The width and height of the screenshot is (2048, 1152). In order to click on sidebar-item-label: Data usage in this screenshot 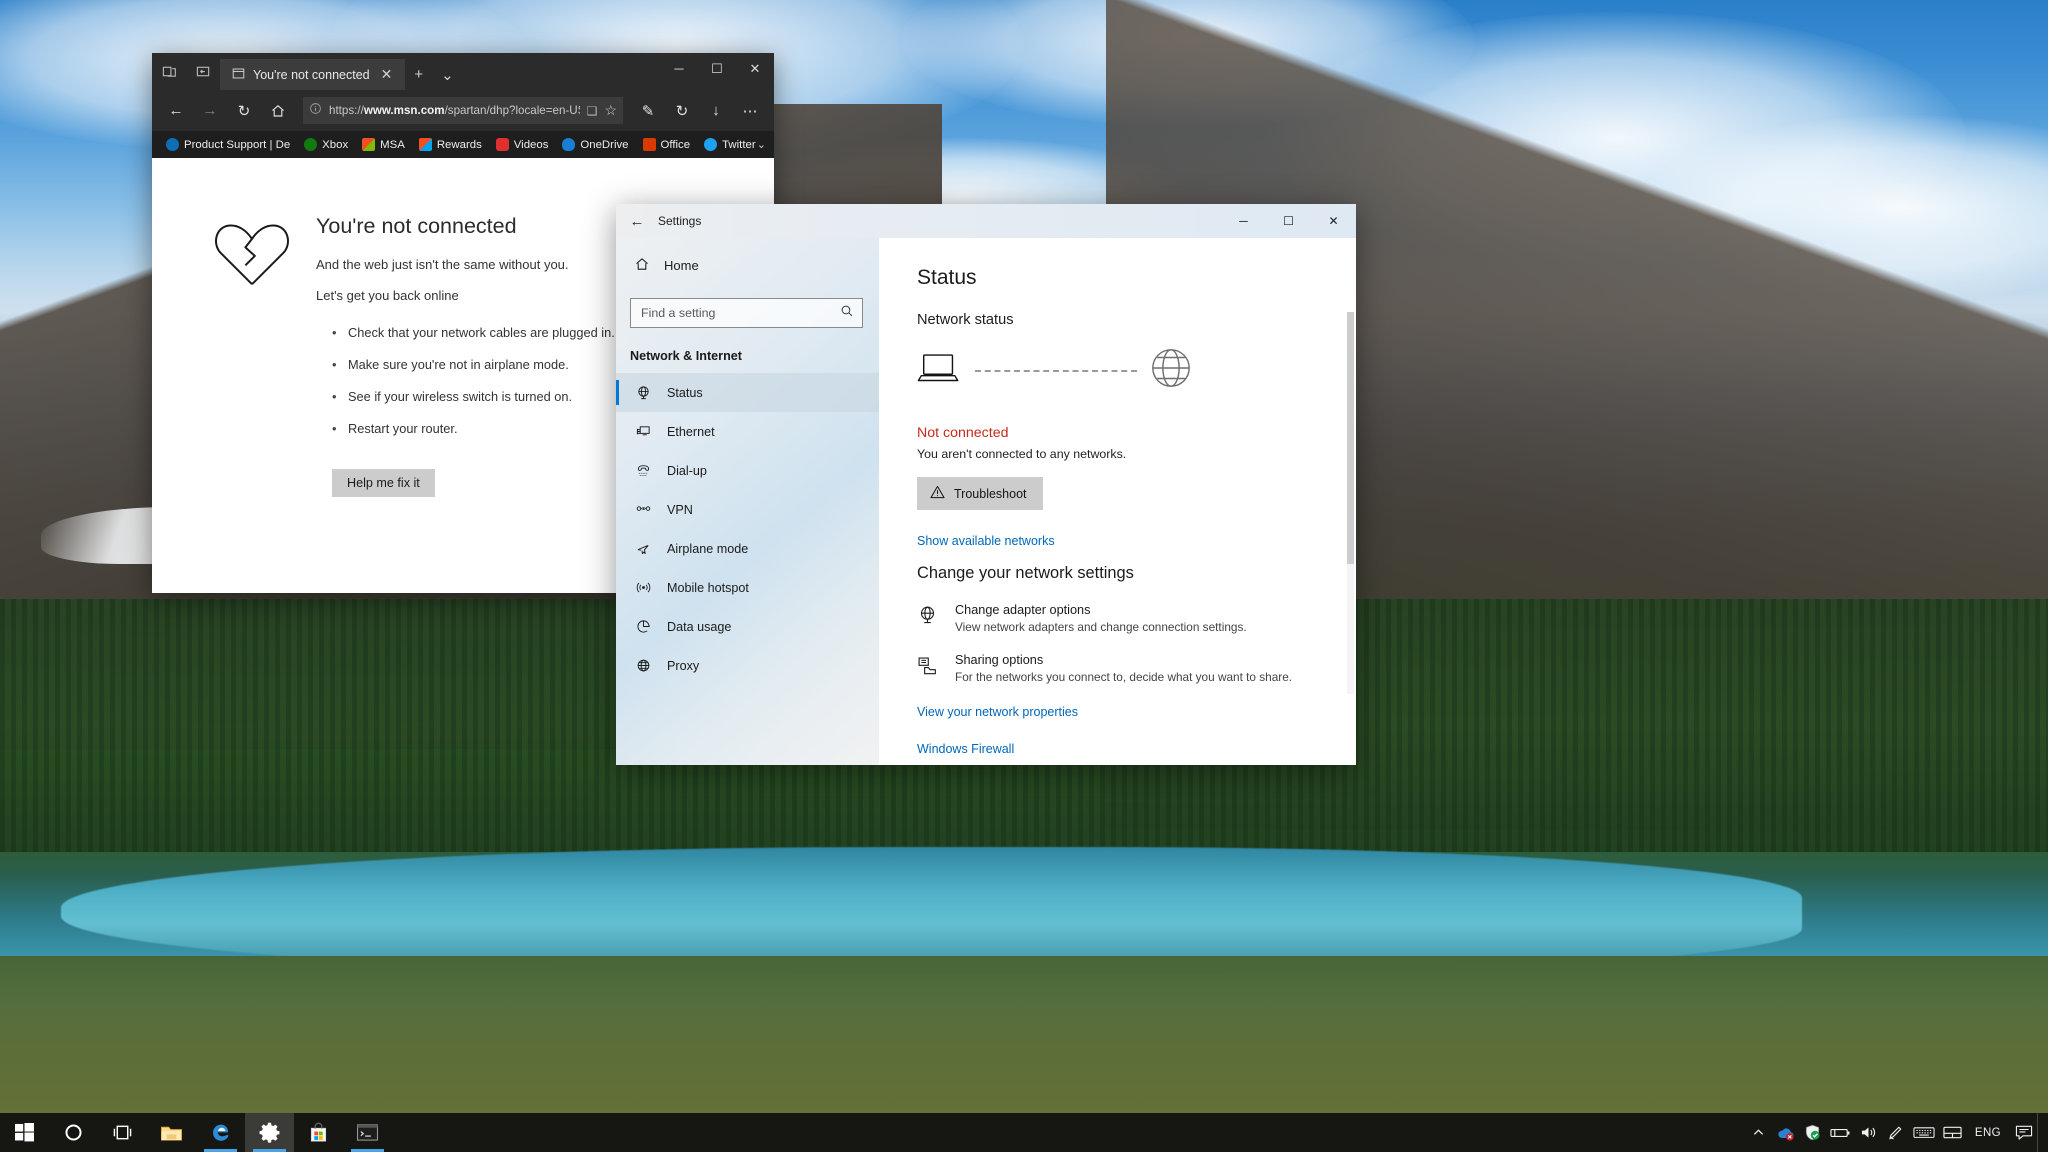, I will do `click(699, 626)`.